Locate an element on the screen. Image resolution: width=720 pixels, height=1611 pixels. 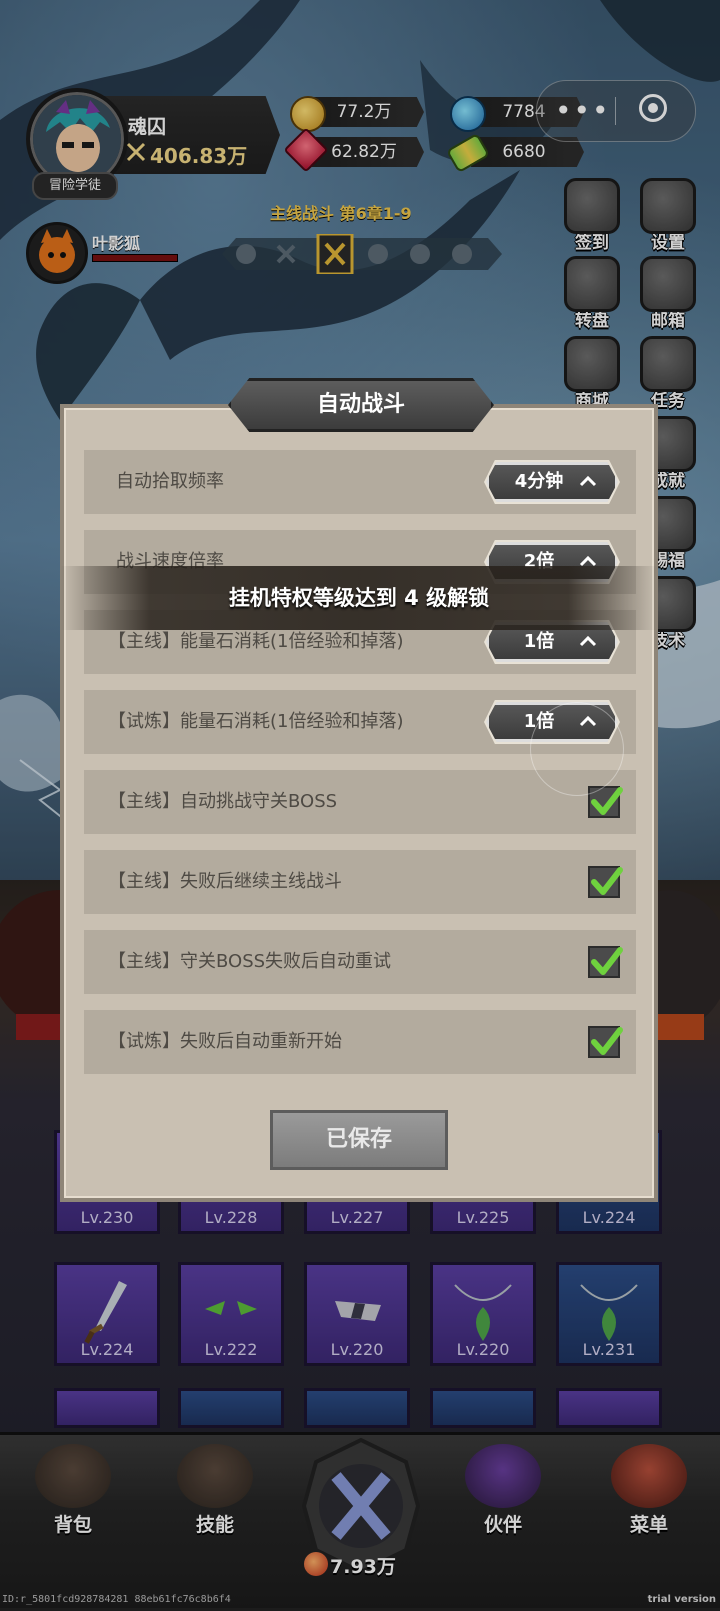
toggle-row-trial-restart: 【试炼】失败后自动重新开始 is located at coordinates (360, 1042).